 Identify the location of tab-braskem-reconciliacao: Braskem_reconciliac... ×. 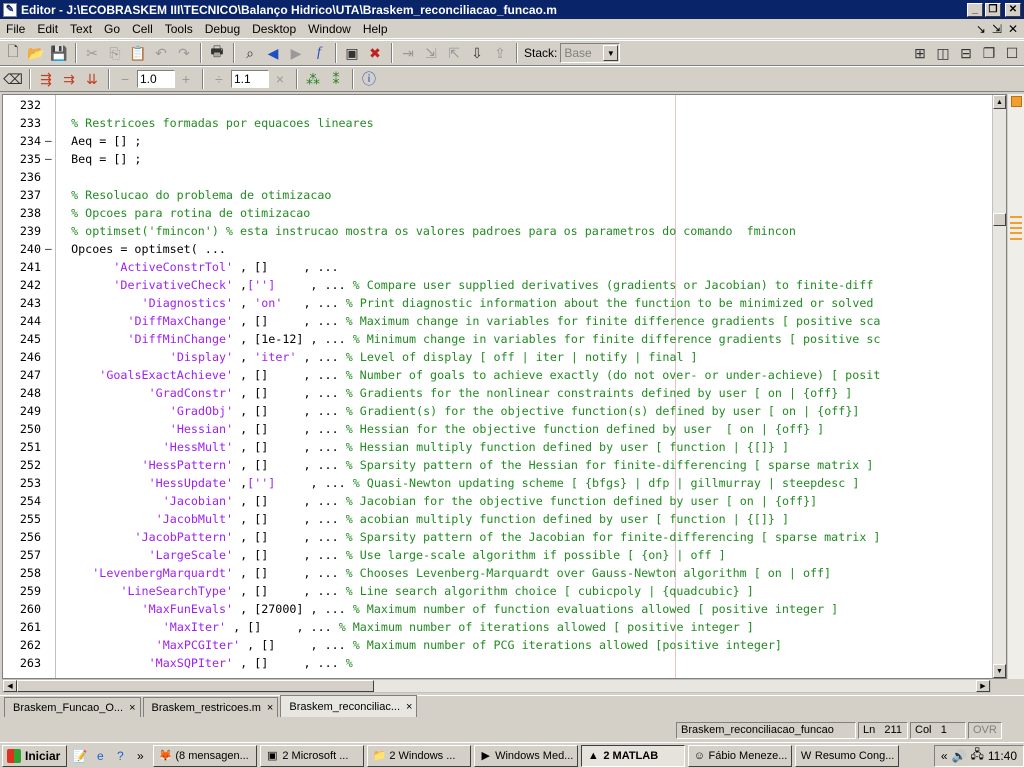
(349, 706).